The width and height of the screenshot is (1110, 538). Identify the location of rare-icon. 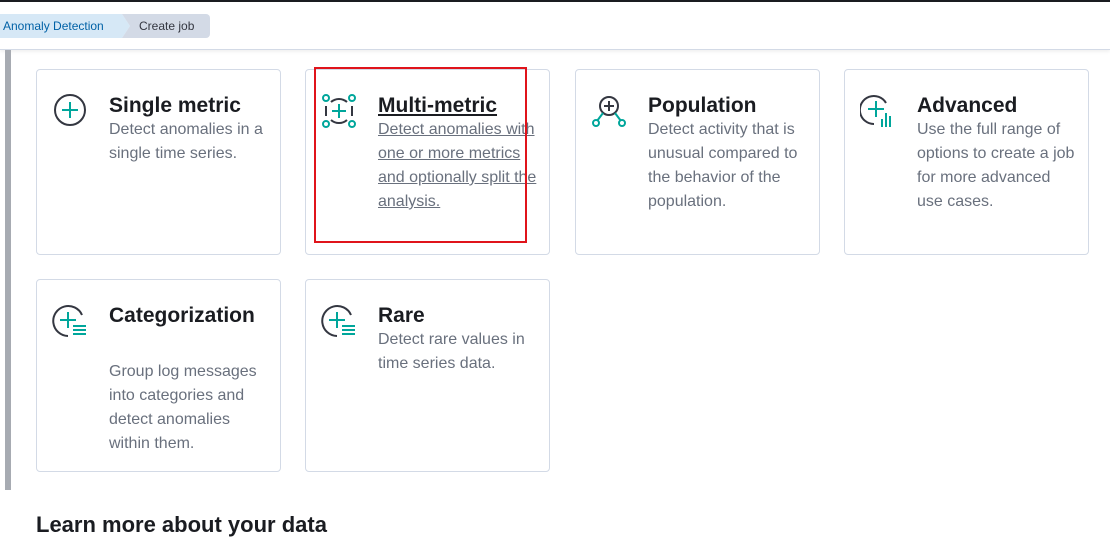
(339, 321).